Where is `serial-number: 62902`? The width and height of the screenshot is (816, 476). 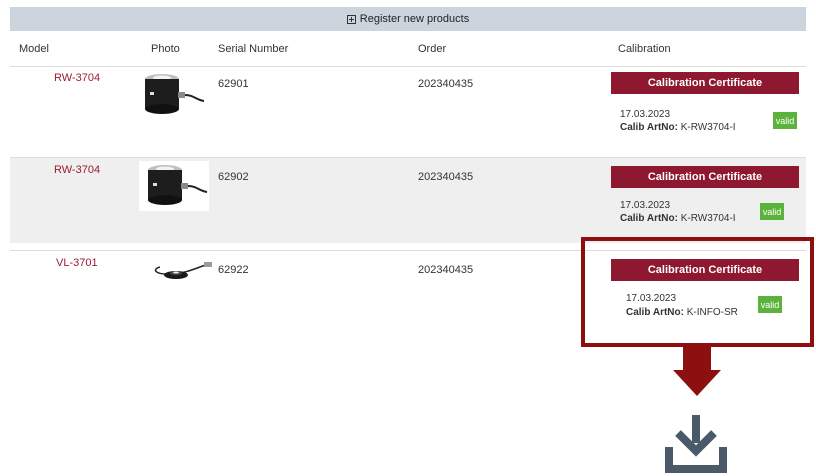 serial-number: 62902 is located at coordinates (233, 177).